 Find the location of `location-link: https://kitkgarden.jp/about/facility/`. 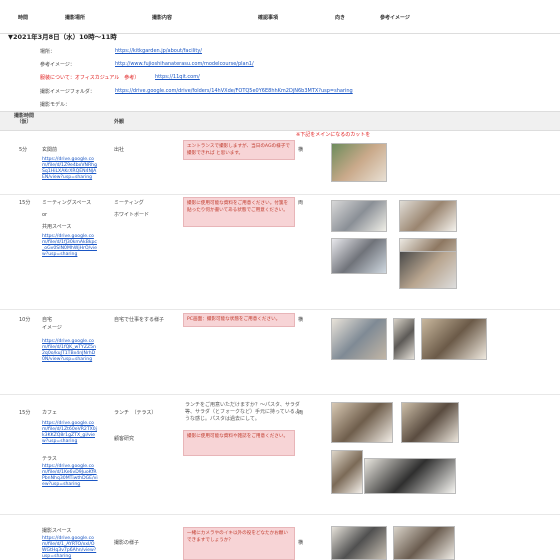

location-link: https://kitkgarden.jp/about/facility/ is located at coordinates (158, 51).